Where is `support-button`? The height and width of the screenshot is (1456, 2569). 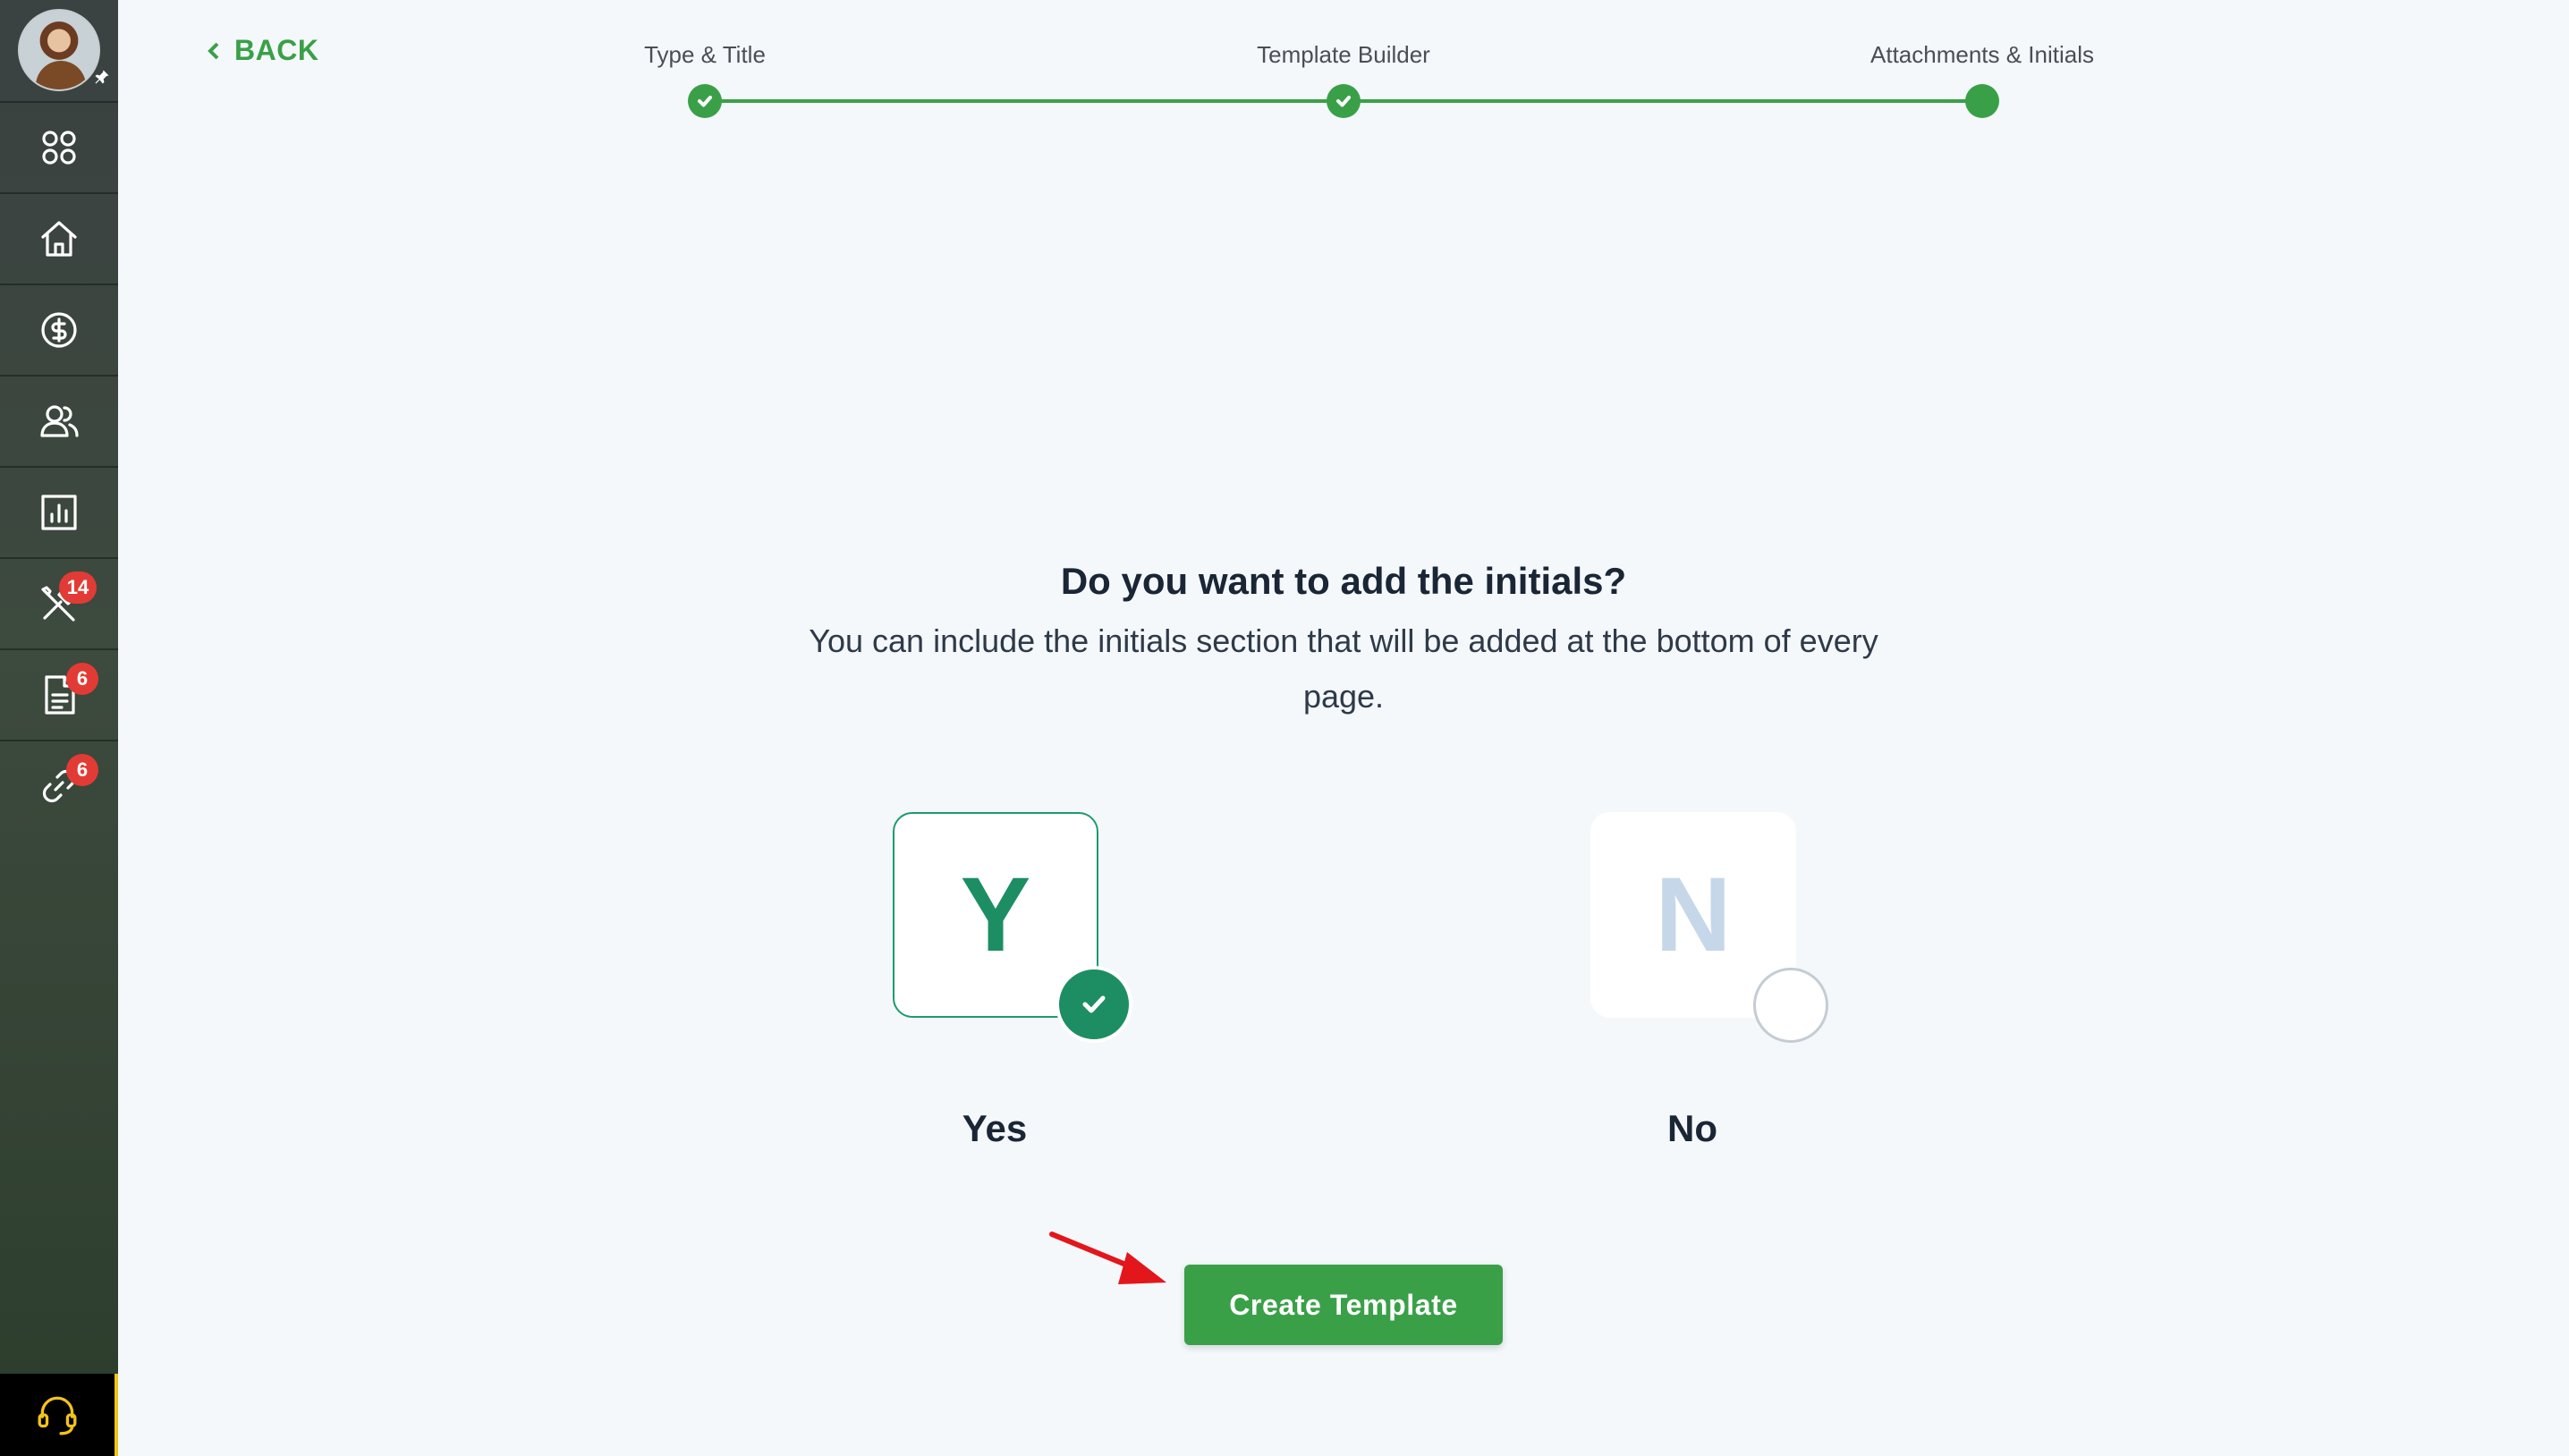 support-button is located at coordinates (59, 1415).